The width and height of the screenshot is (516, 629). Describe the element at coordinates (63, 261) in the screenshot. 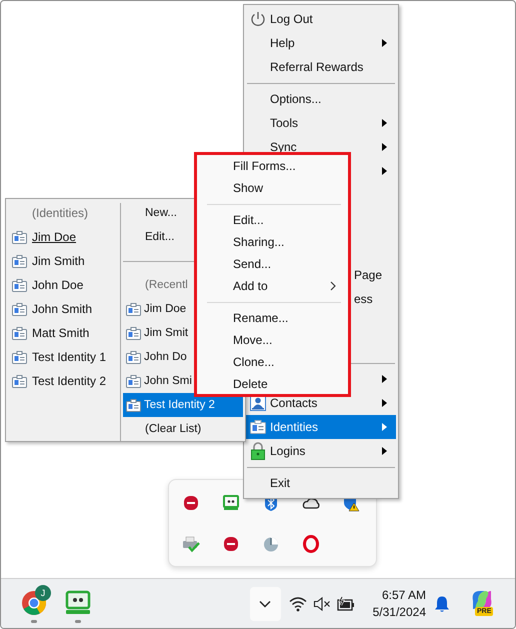

I see `menu-item: Jim Smith` at that location.